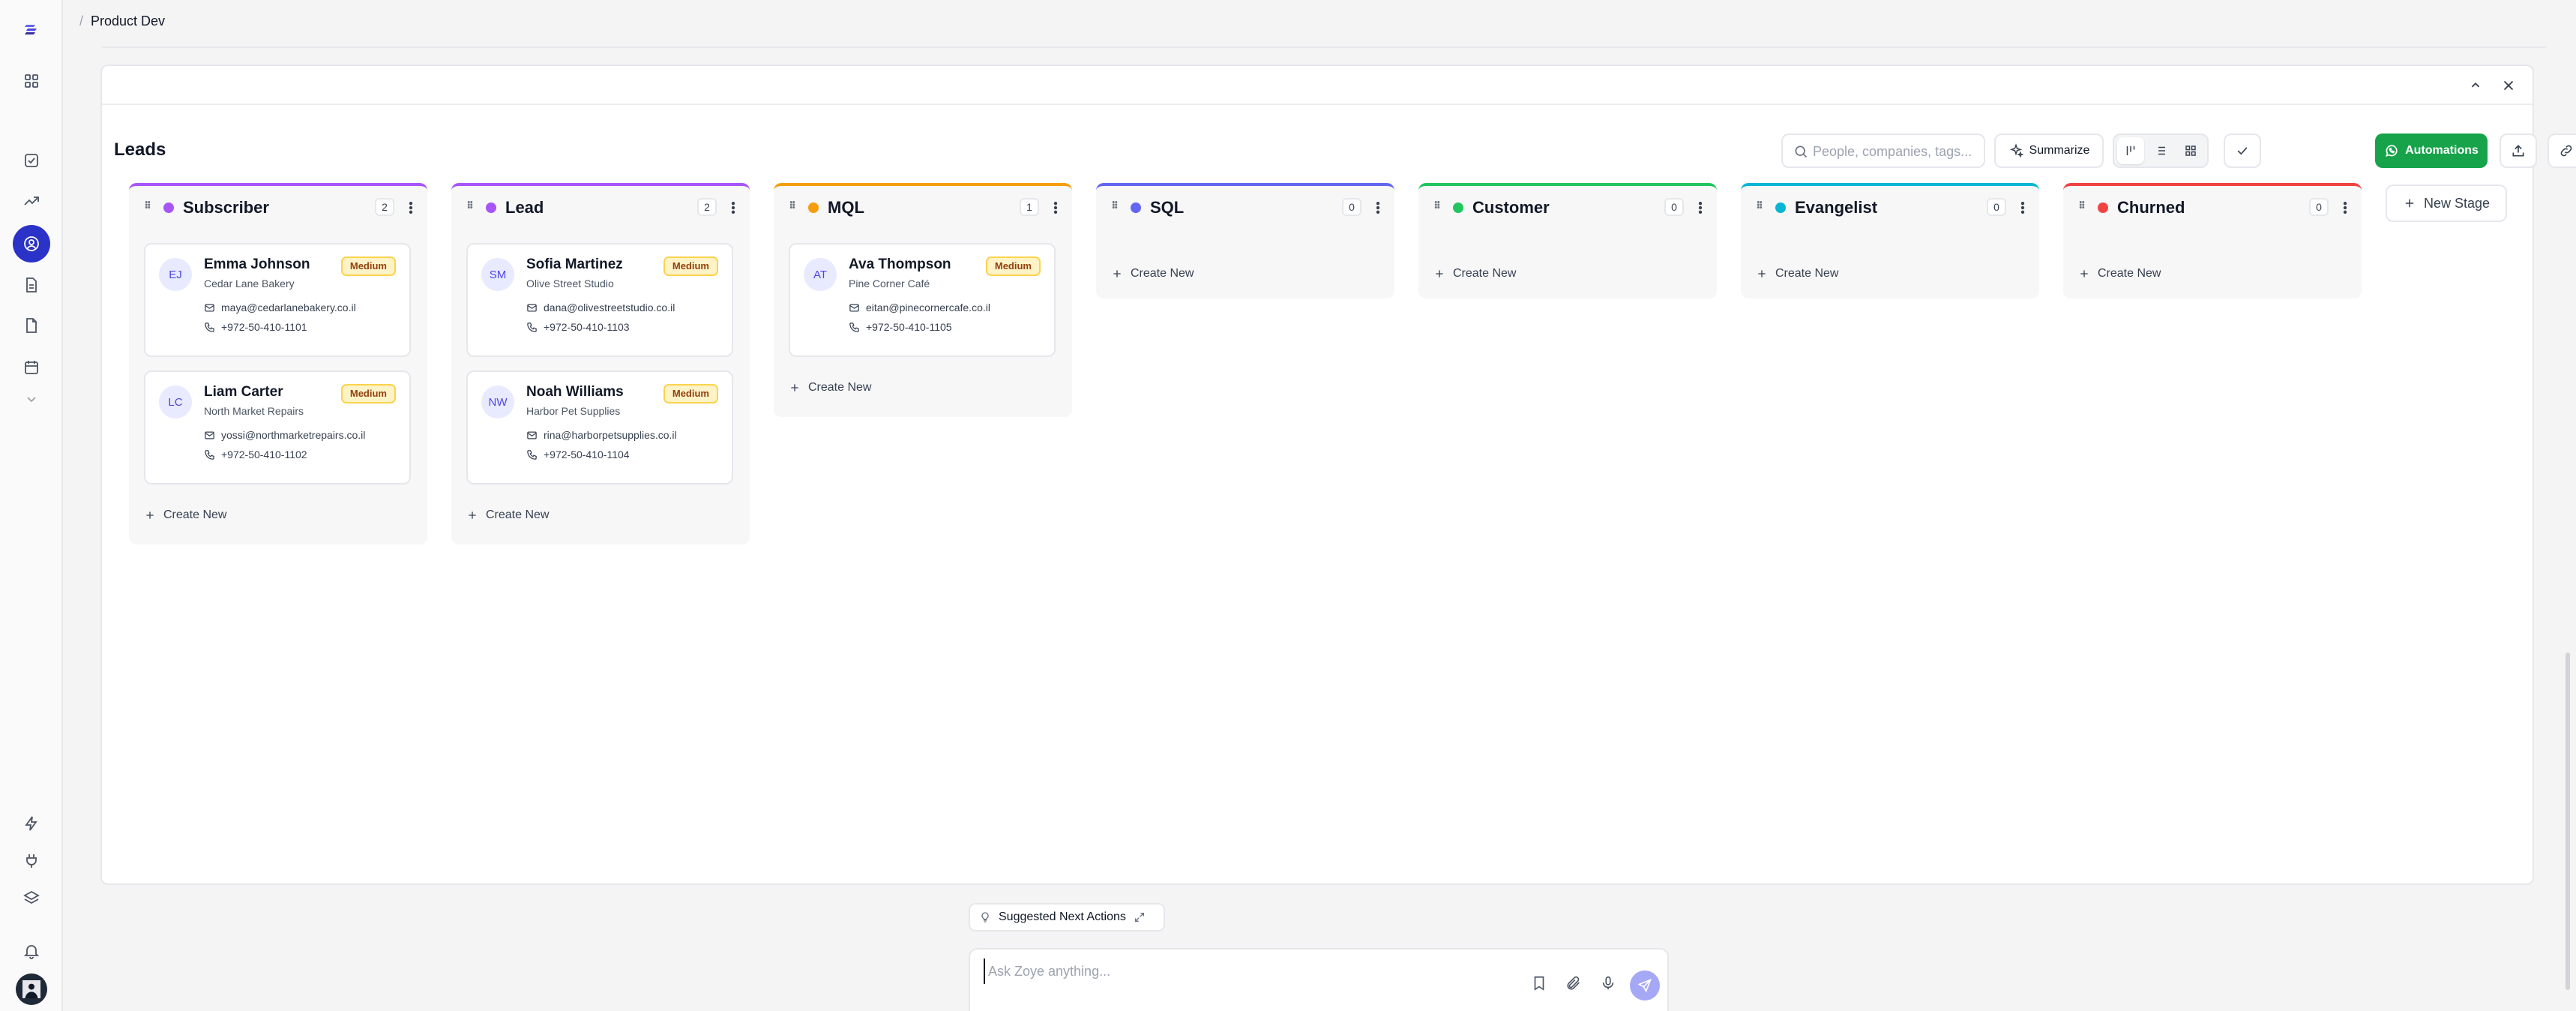 The width and height of the screenshot is (2576, 1011). Describe the element at coordinates (1324, 47) in the screenshot. I see `divider` at that location.